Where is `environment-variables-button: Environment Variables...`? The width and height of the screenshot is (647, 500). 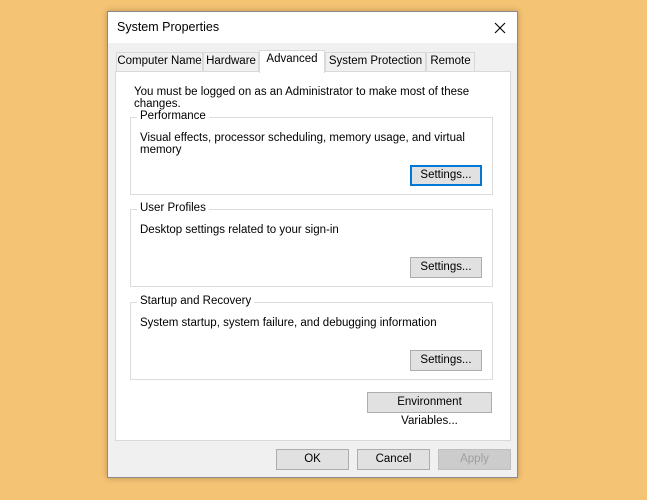 environment-variables-button: Environment Variables... is located at coordinates (429, 409).